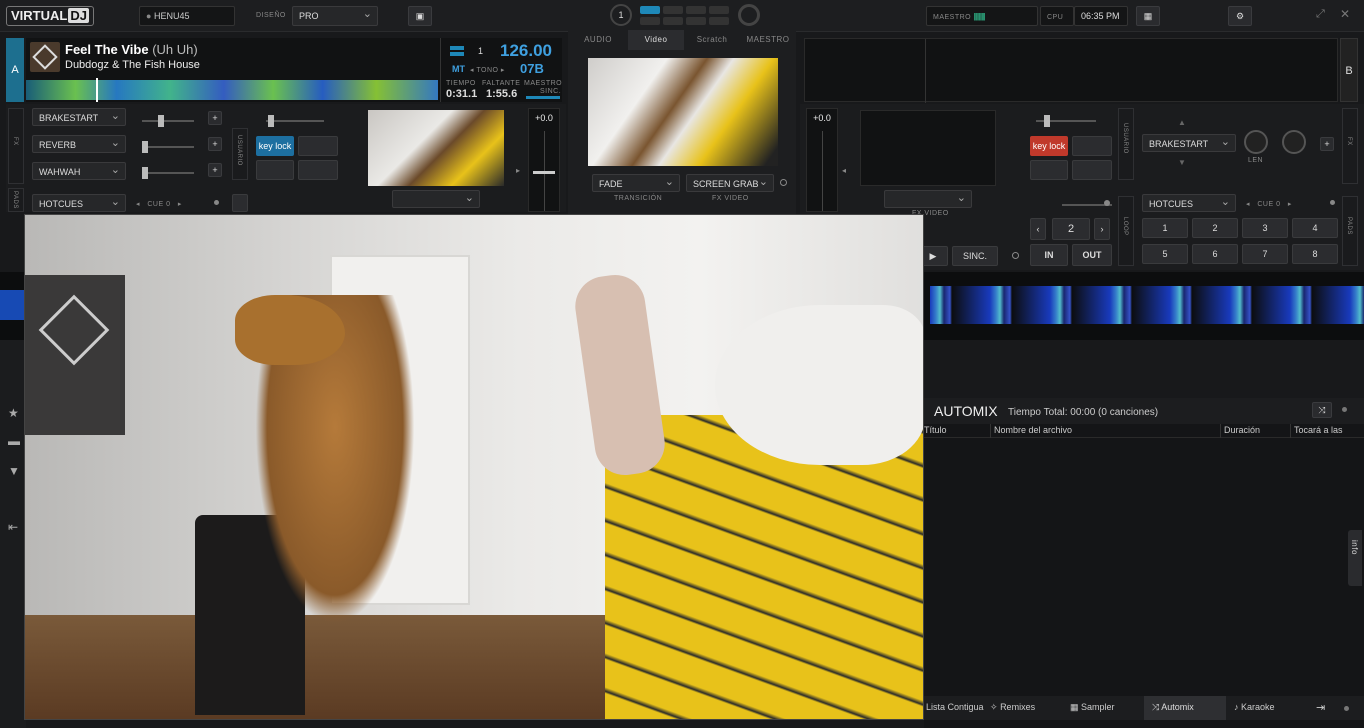 Image resolution: width=1364 pixels, height=728 pixels. I want to click on tab-master: MAESTRO, so click(768, 40).